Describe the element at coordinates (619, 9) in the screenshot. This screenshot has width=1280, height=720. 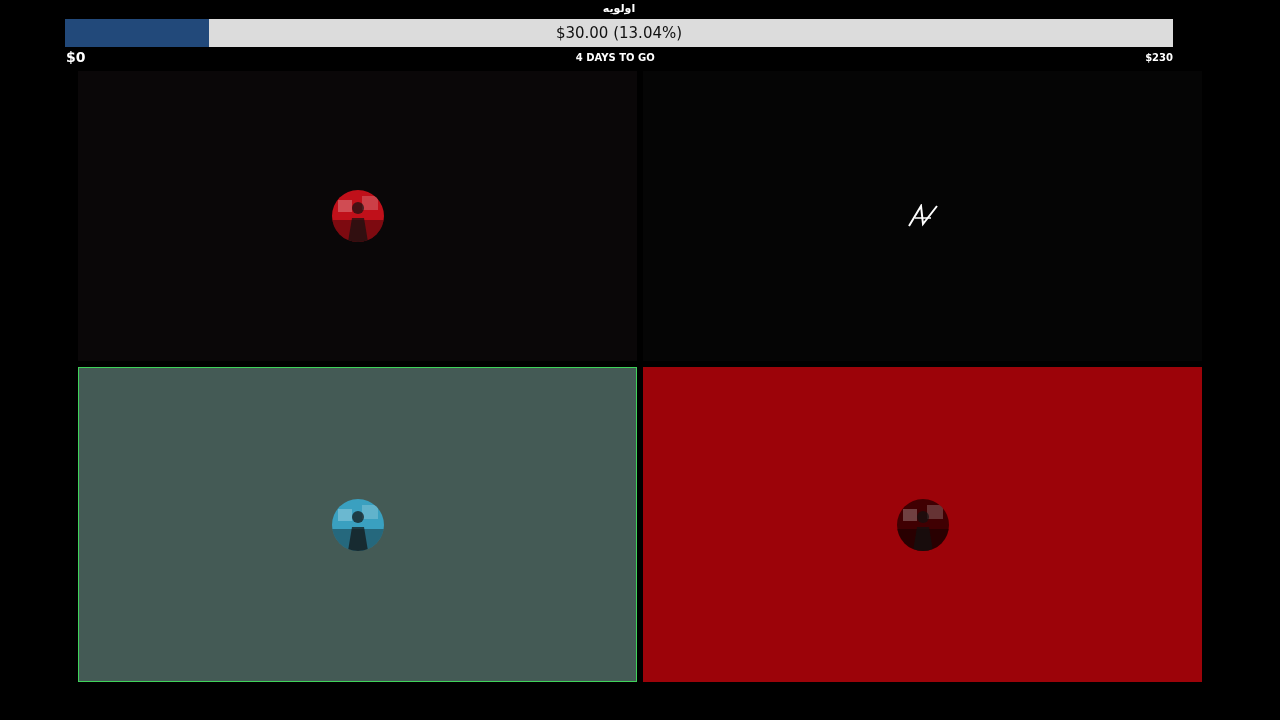
I see `goal-title: اولویه` at that location.